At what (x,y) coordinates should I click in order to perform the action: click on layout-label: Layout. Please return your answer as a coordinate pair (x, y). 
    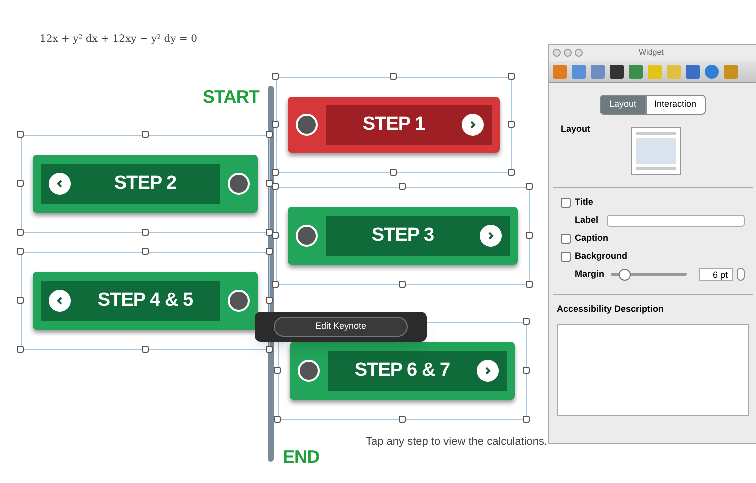
    Looking at the image, I should click on (576, 129).